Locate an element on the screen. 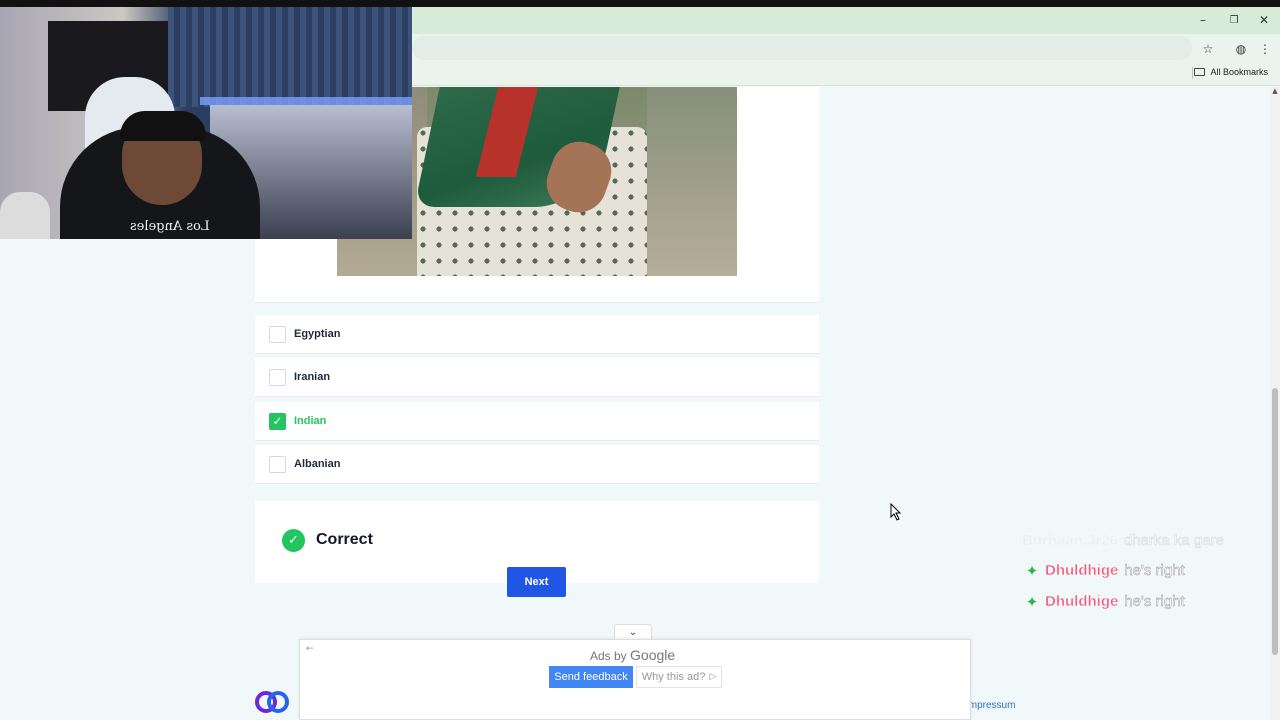  site-logo is located at coordinates (272, 702).